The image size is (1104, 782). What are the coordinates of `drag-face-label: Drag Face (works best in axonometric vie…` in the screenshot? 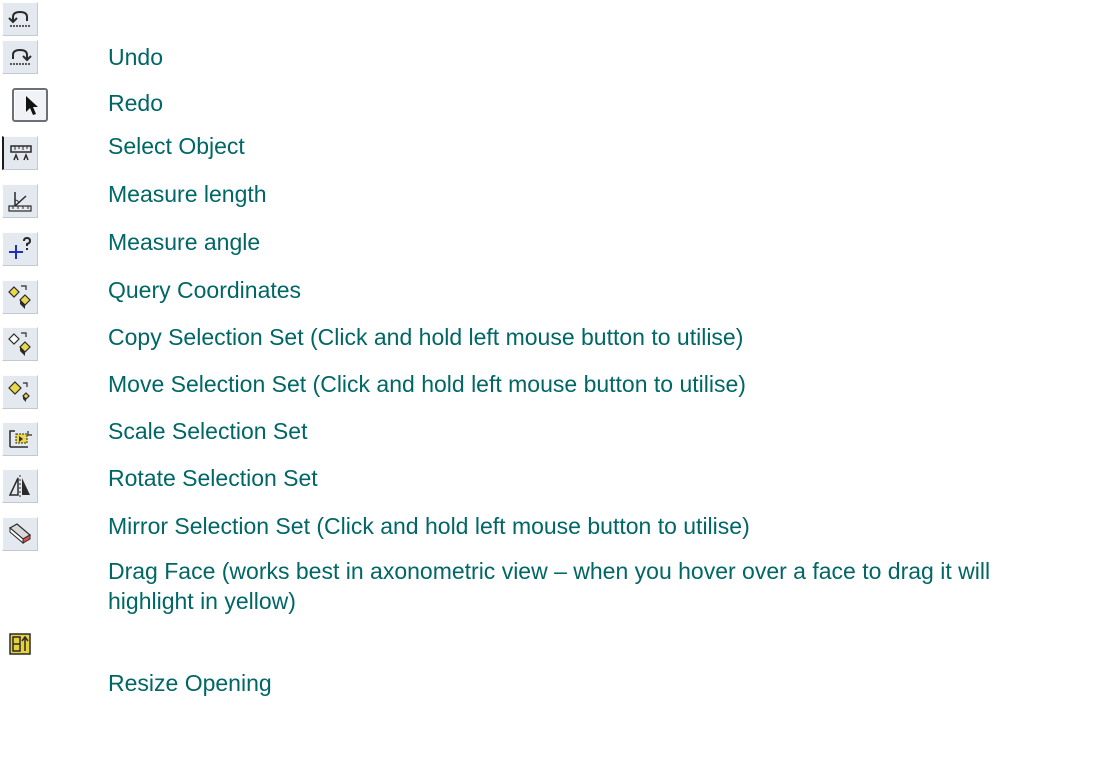 It's located at (549, 586).